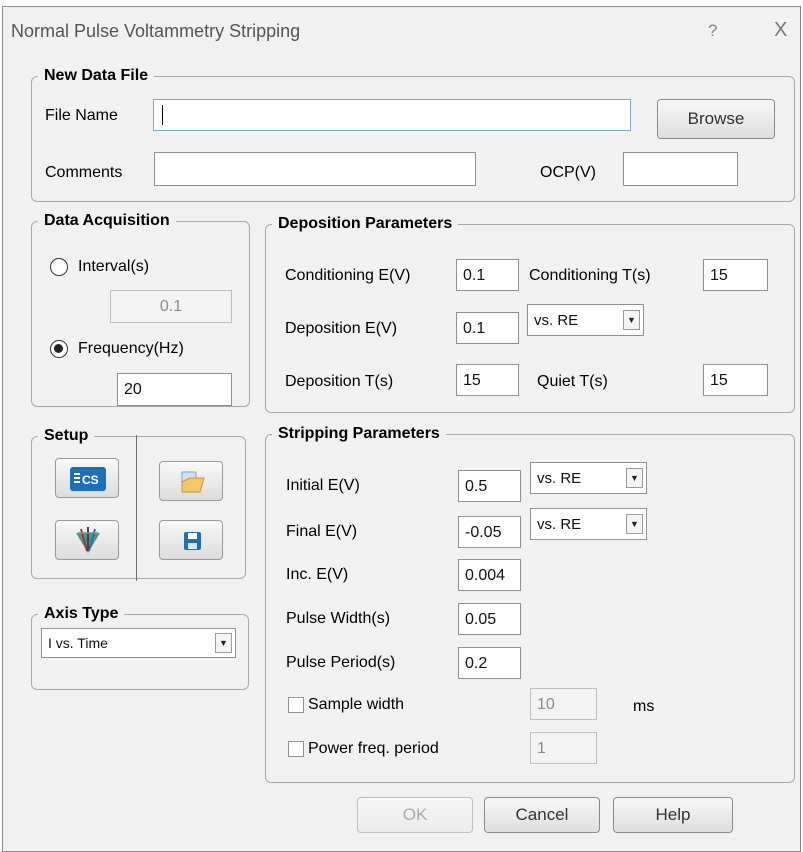 Image resolution: width=803 pixels, height=852 pixels. I want to click on cs-instrument-button: CS, so click(87, 478).